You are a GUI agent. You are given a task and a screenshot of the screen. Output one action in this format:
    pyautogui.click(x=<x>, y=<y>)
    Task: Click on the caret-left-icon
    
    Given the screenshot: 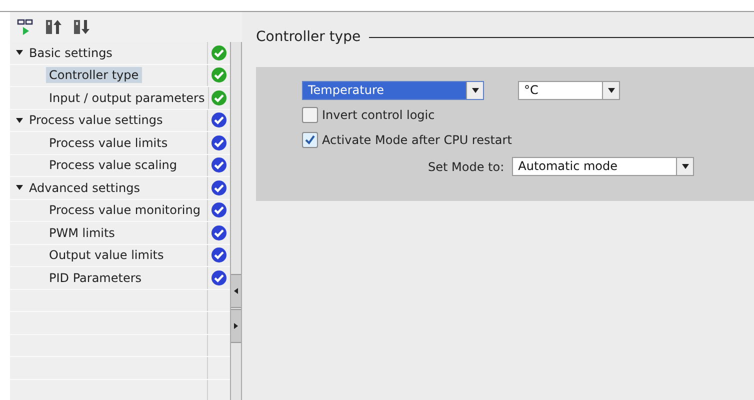 What is the action you would take?
    pyautogui.click(x=236, y=291)
    